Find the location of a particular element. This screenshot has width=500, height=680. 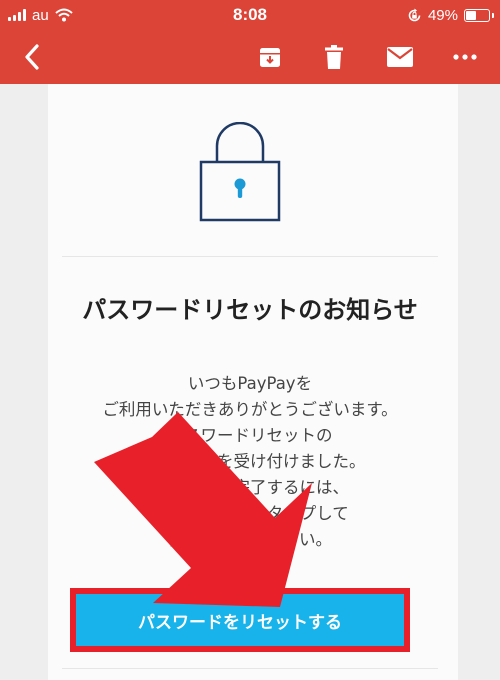

archive-button is located at coordinates (270, 57).